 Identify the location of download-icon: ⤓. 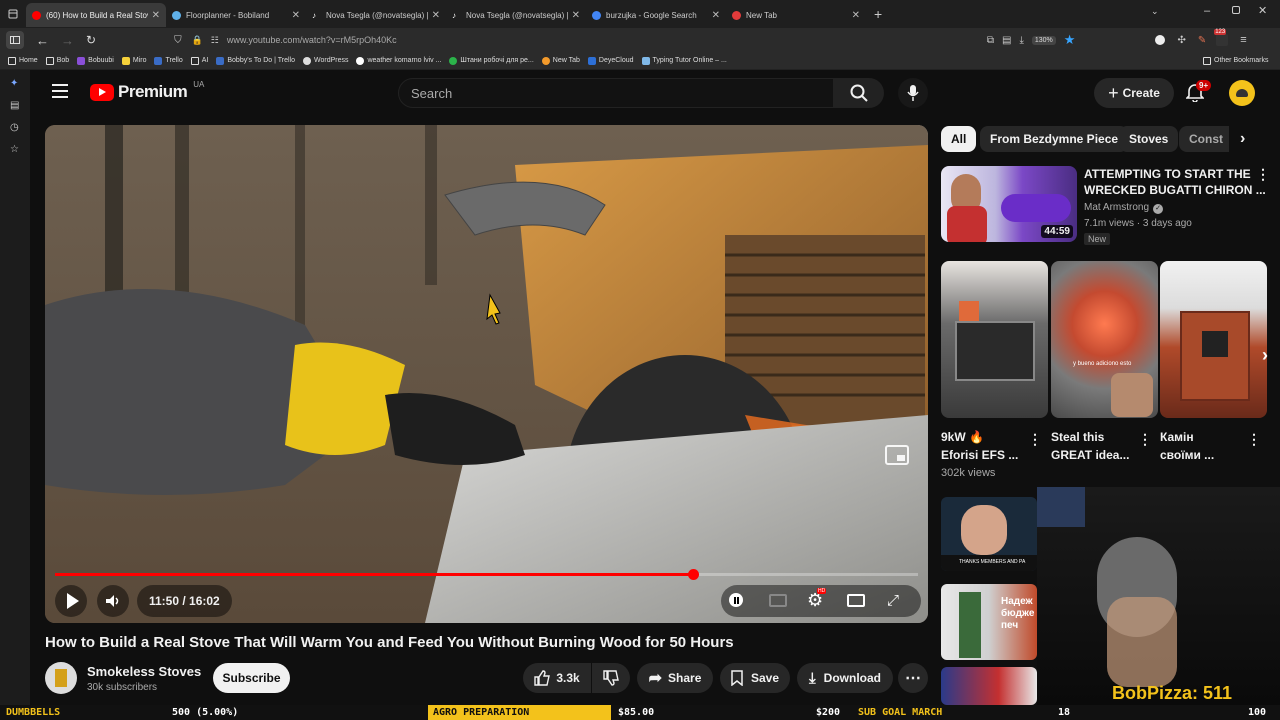
(1021, 40).